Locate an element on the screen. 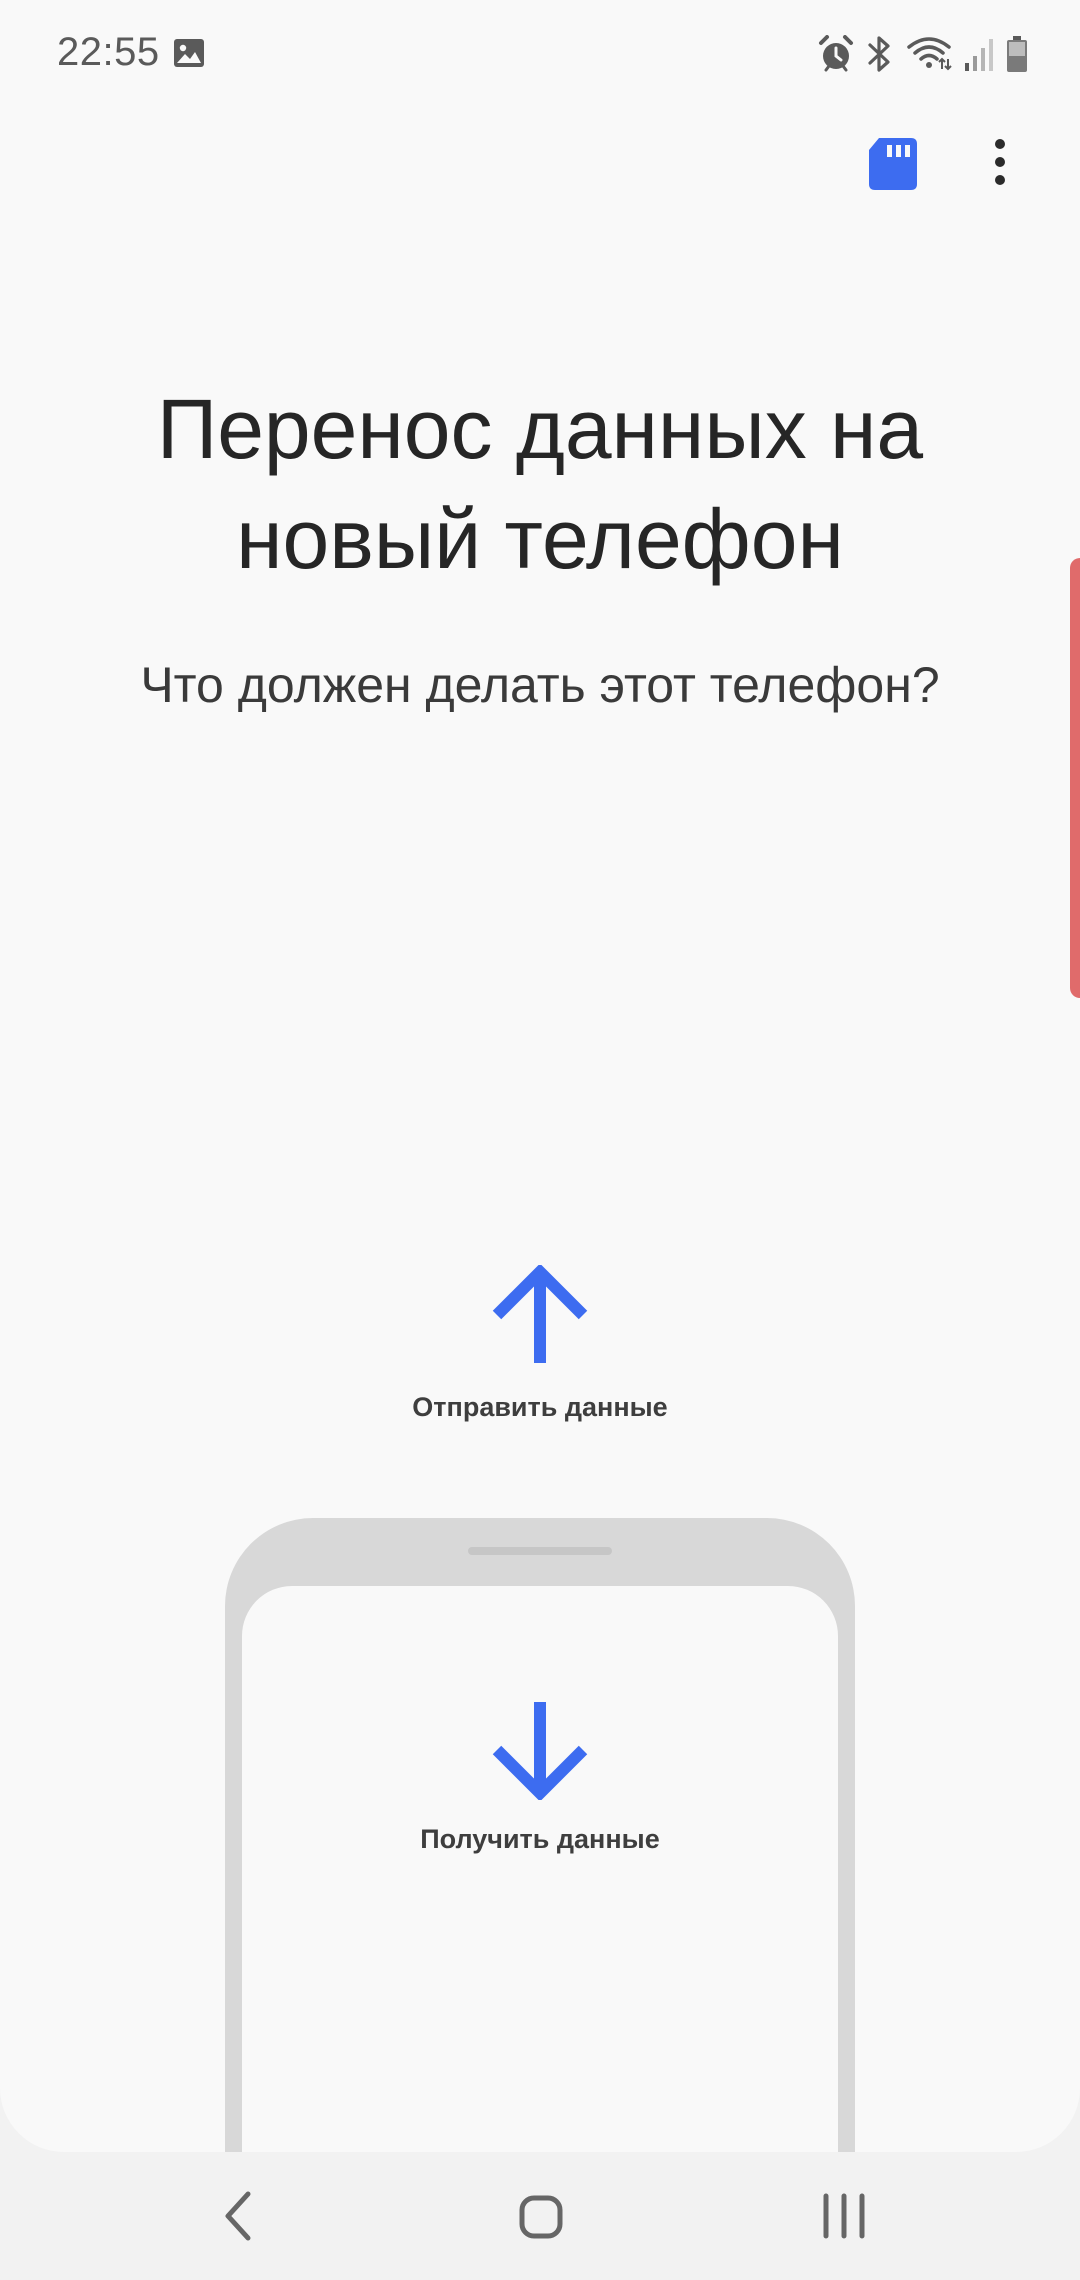 This screenshot has height=2280, width=1080. gallery-icon is located at coordinates (189, 53).